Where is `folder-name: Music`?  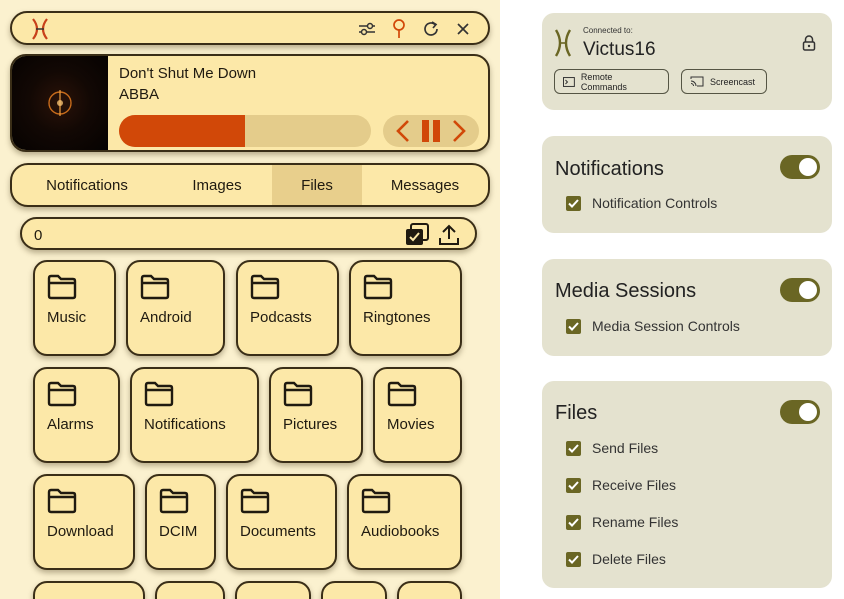
folder-name: Music is located at coordinates (67, 317).